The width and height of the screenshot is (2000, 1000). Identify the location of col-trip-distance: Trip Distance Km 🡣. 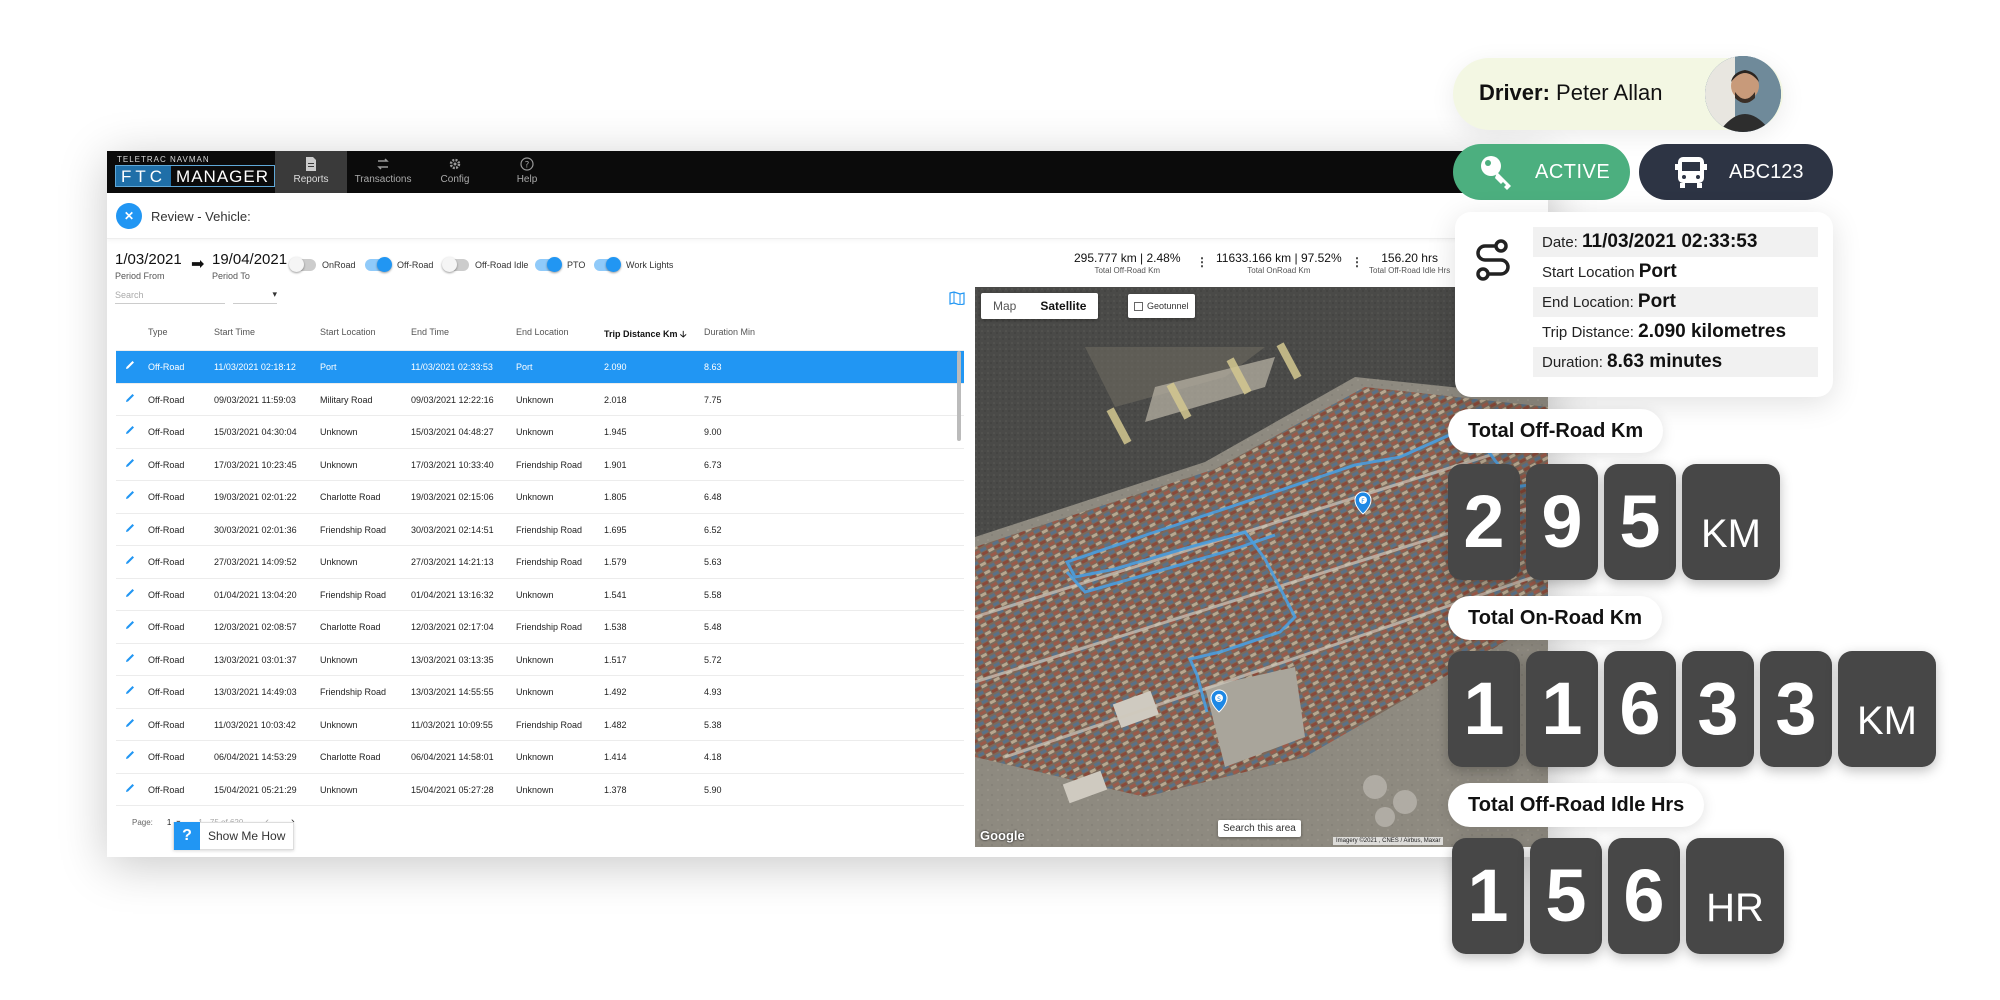
(645, 335).